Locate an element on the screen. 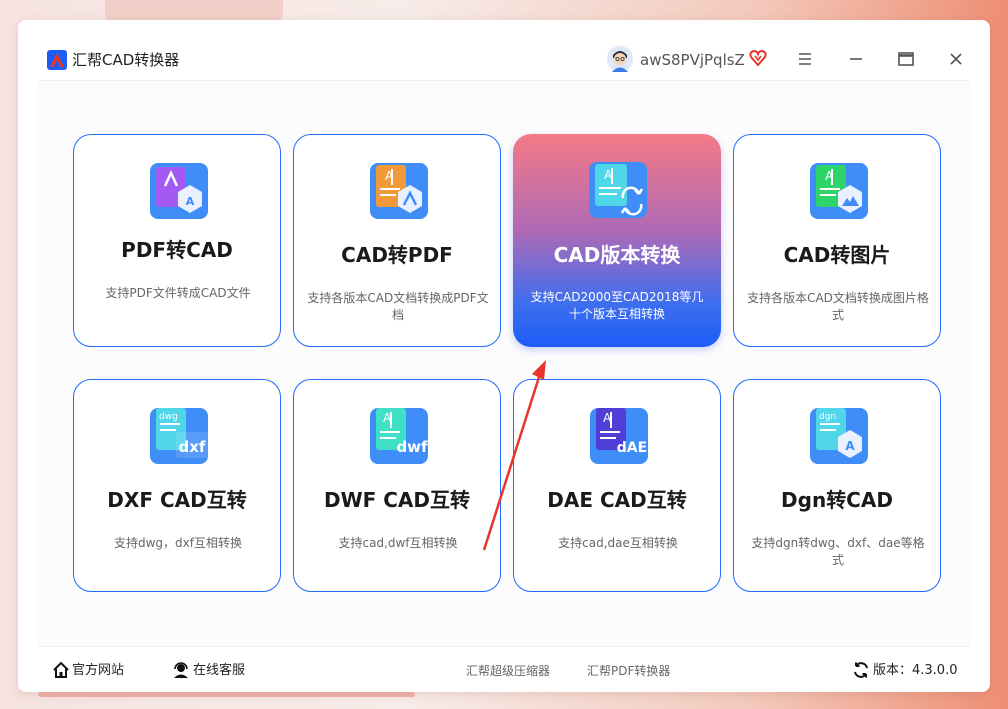 The image size is (1008, 709). card-description: 支持cad,dwf互相转换 is located at coordinates (398, 543).